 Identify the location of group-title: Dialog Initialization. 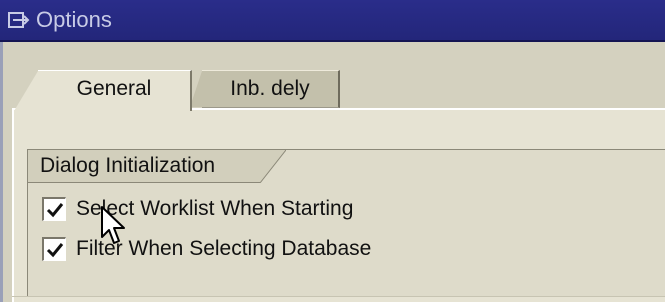
(128, 165).